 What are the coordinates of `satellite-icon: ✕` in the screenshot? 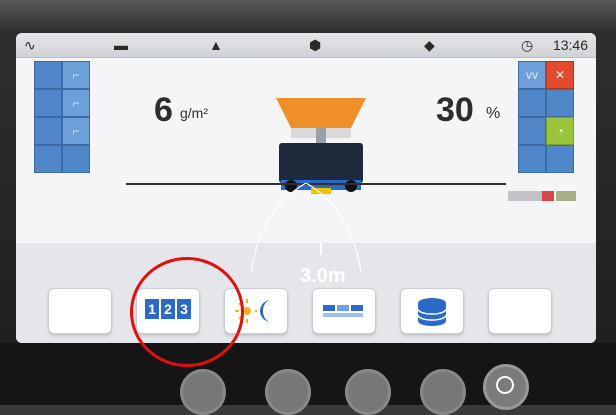 It's located at (560, 75).